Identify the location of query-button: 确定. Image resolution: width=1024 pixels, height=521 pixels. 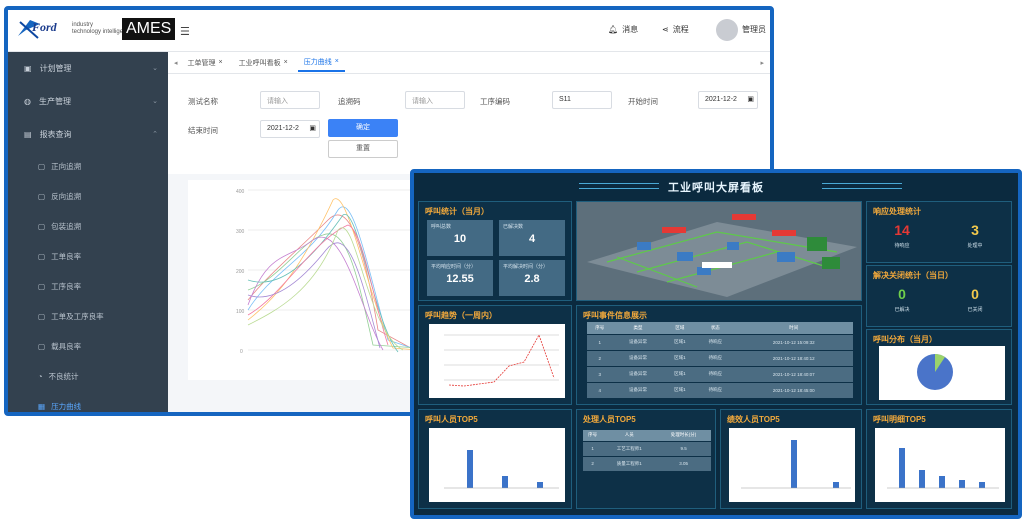
(363, 128).